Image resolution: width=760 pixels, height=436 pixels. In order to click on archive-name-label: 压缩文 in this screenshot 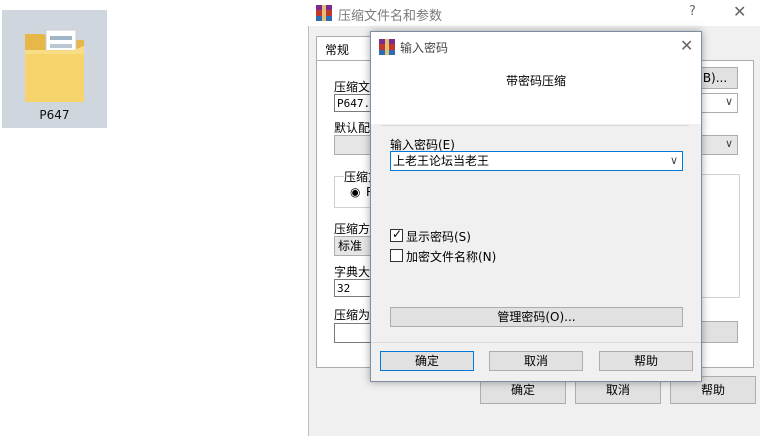, I will do `click(352, 87)`.